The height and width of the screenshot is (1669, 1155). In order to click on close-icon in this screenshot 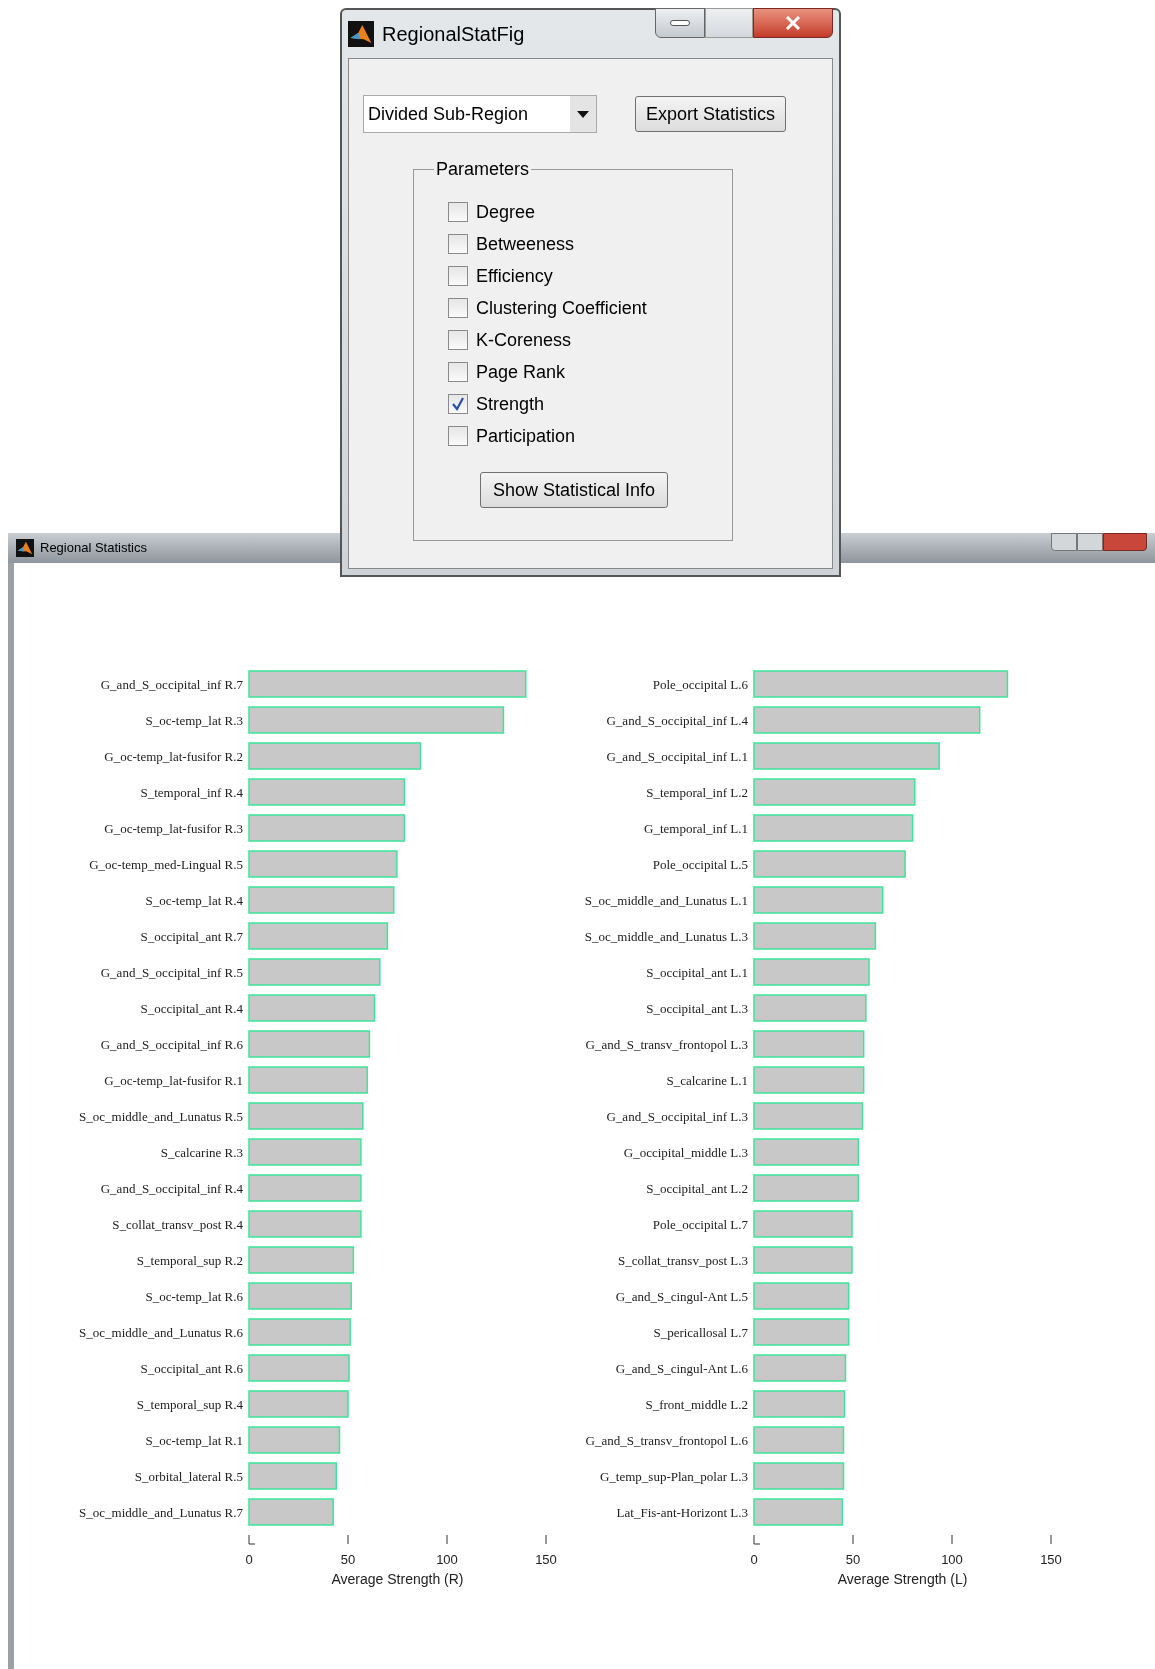, I will do `click(793, 23)`.